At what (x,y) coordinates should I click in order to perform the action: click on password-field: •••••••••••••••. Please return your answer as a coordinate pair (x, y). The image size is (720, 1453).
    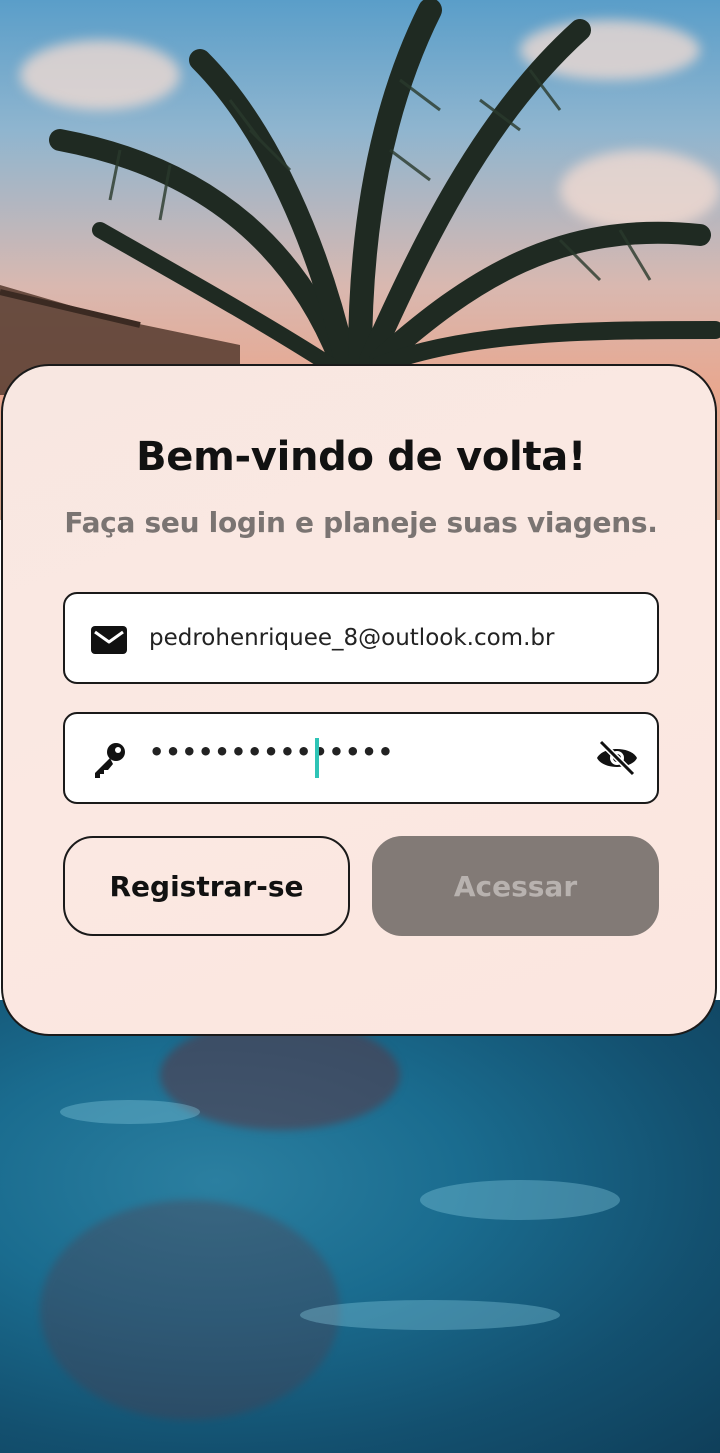
    Looking at the image, I should click on (361, 758).